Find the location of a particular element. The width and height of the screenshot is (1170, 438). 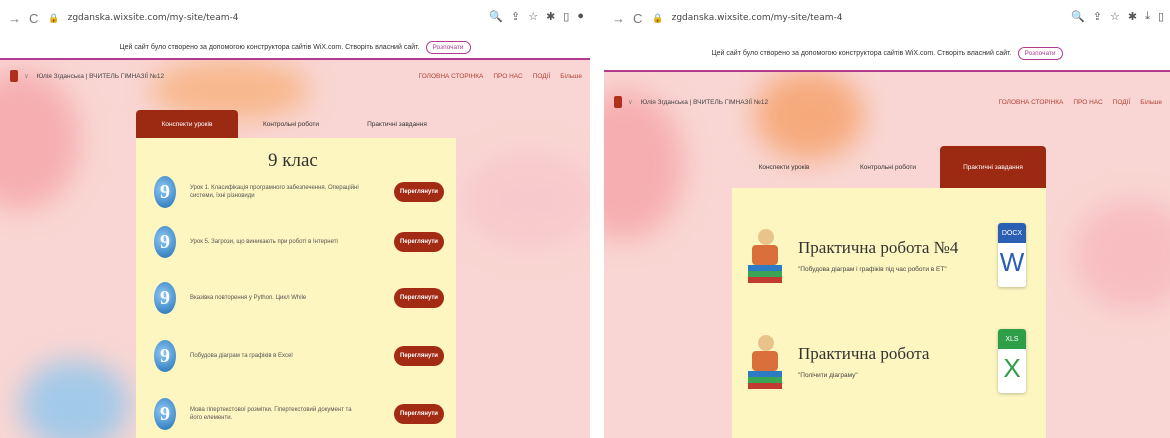

download-icon: ⤓ is located at coordinates (1147, 16).